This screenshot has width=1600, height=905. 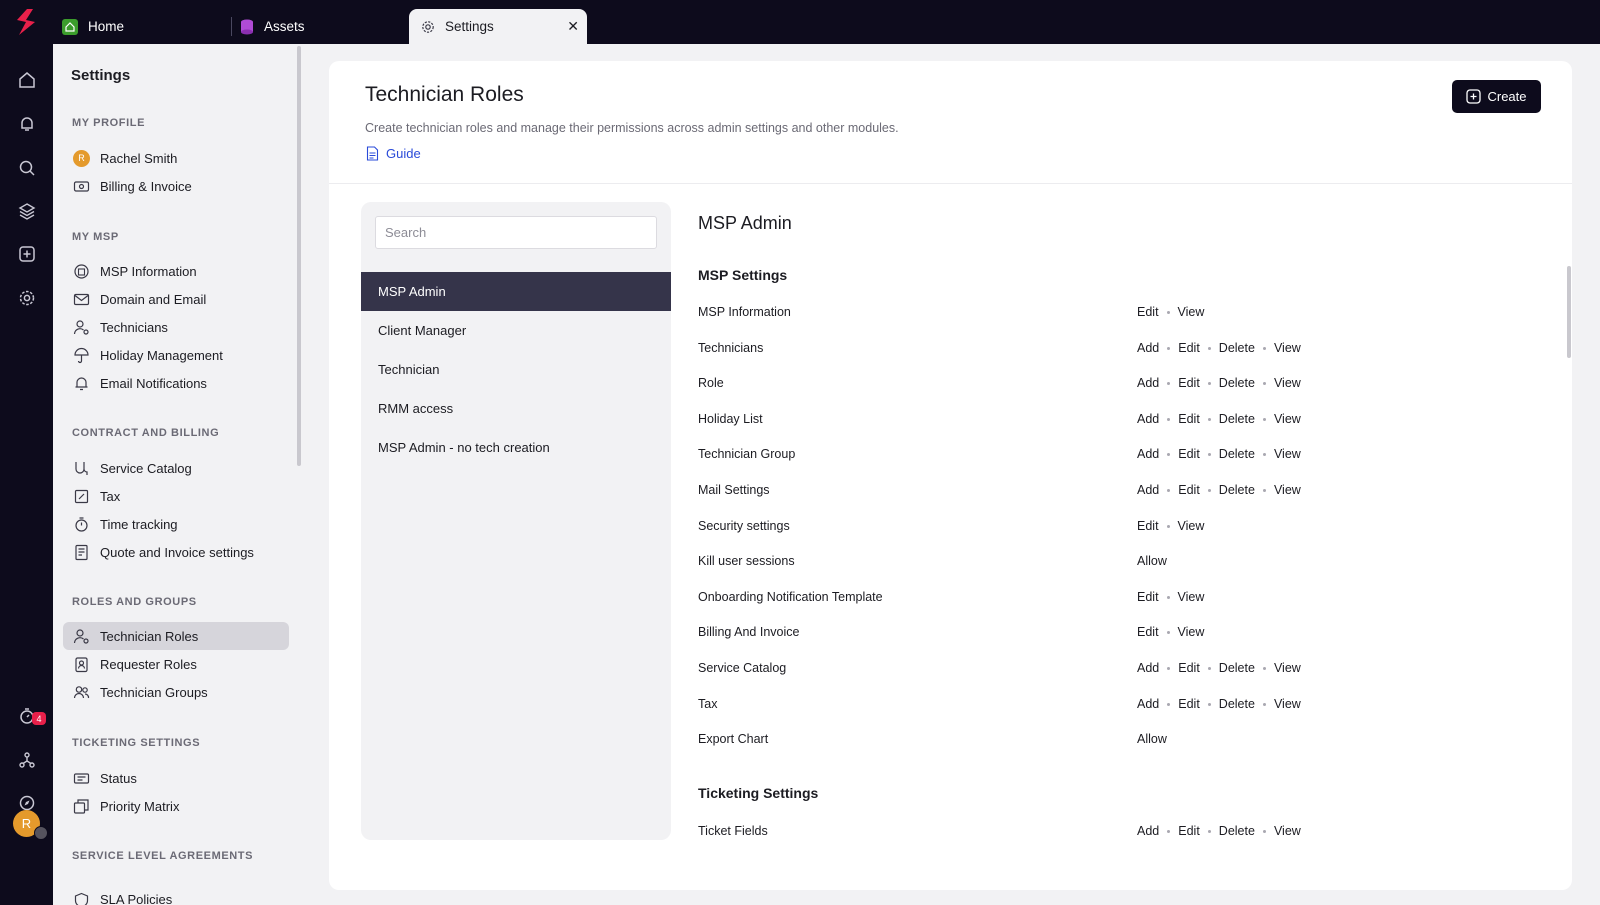 What do you see at coordinates (176, 271) in the screenshot?
I see `sidebar-item-msp-information: MSP Information` at bounding box center [176, 271].